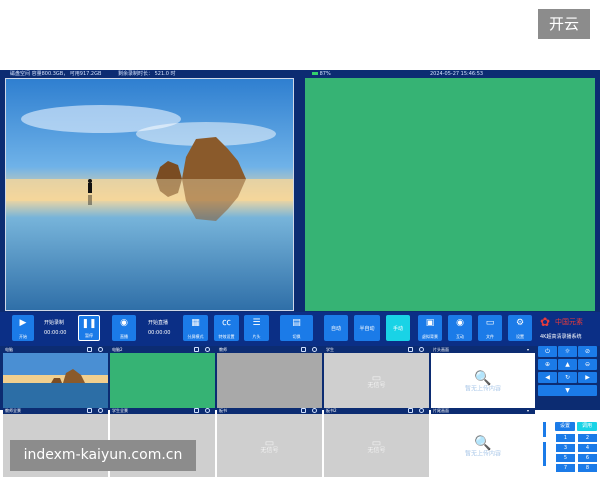 This screenshot has width=600, height=480. What do you see at coordinates (162, 378) in the screenshot?
I see `camera-cell-2: 电脑2` at bounding box center [162, 378].